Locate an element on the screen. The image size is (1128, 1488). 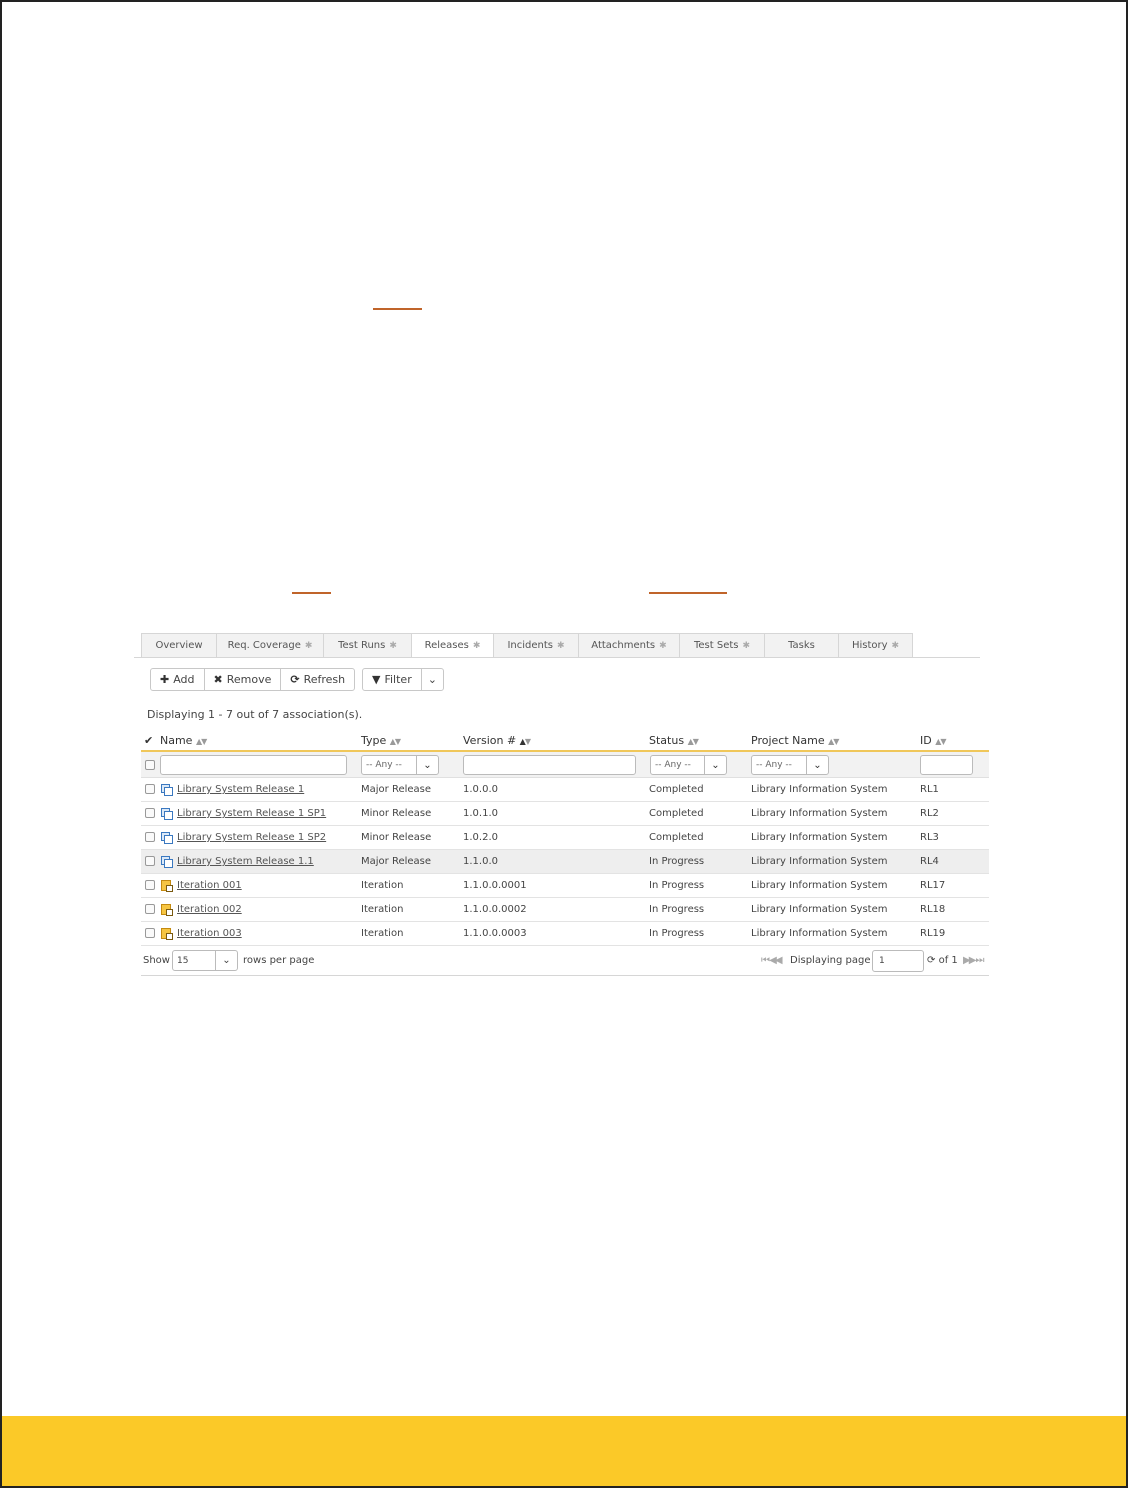
release-id: RL2 is located at coordinates (929, 813).